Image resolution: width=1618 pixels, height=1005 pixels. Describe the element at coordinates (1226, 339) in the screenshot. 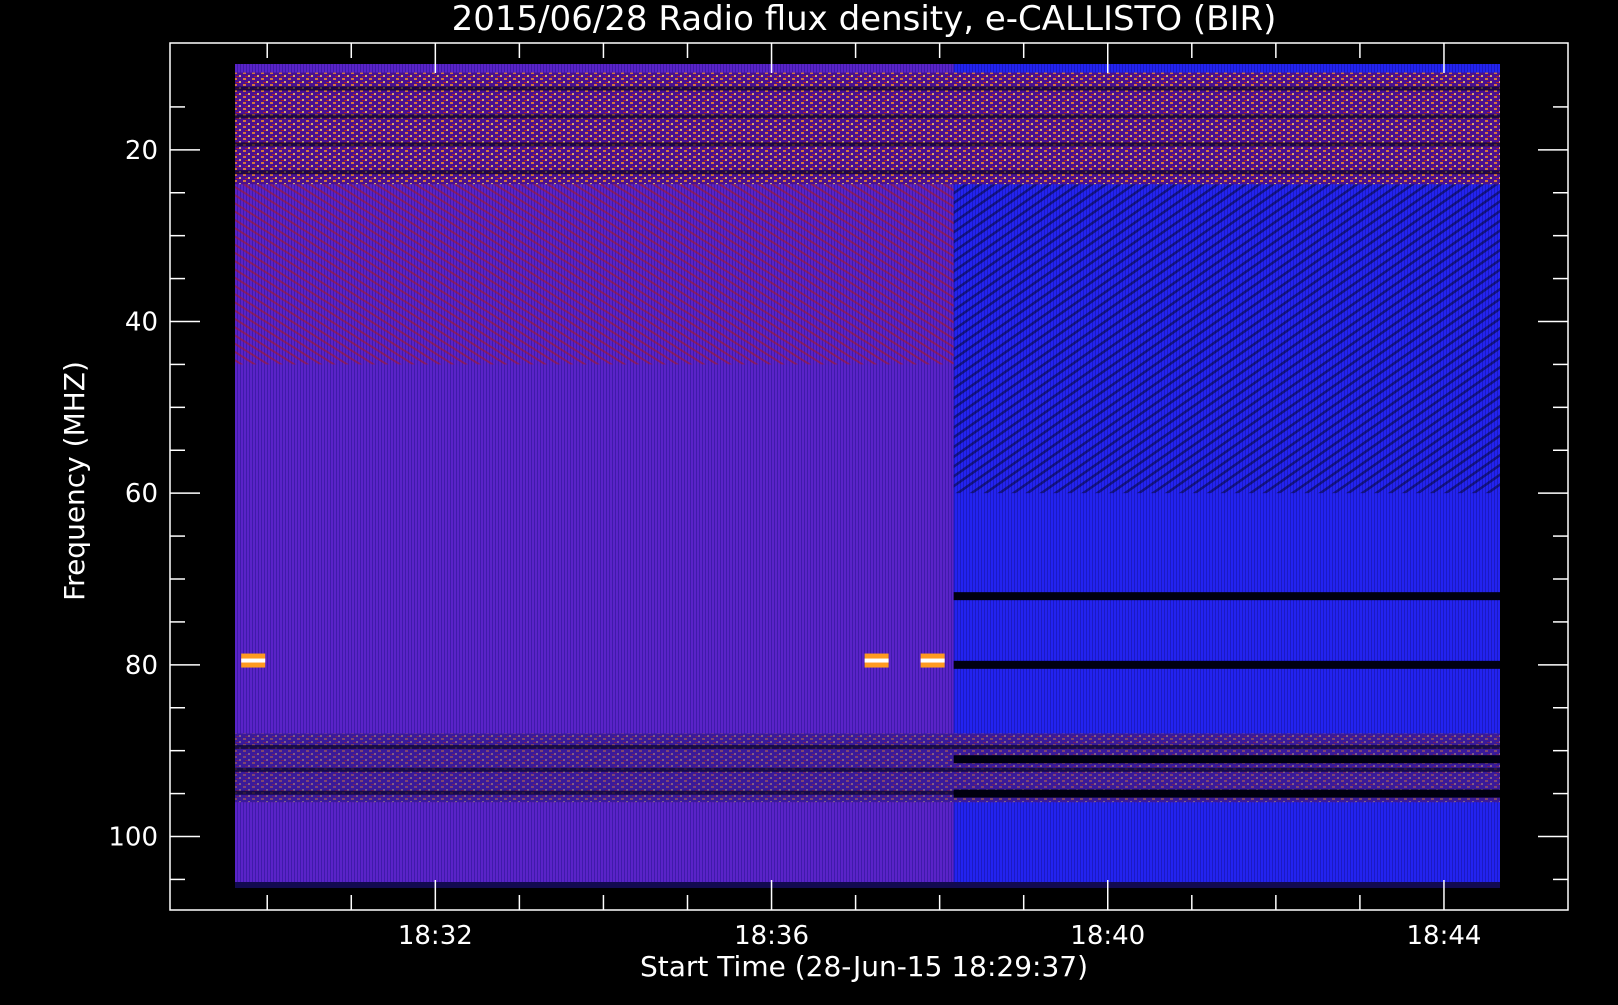

I see `drift-pattern-right` at that location.